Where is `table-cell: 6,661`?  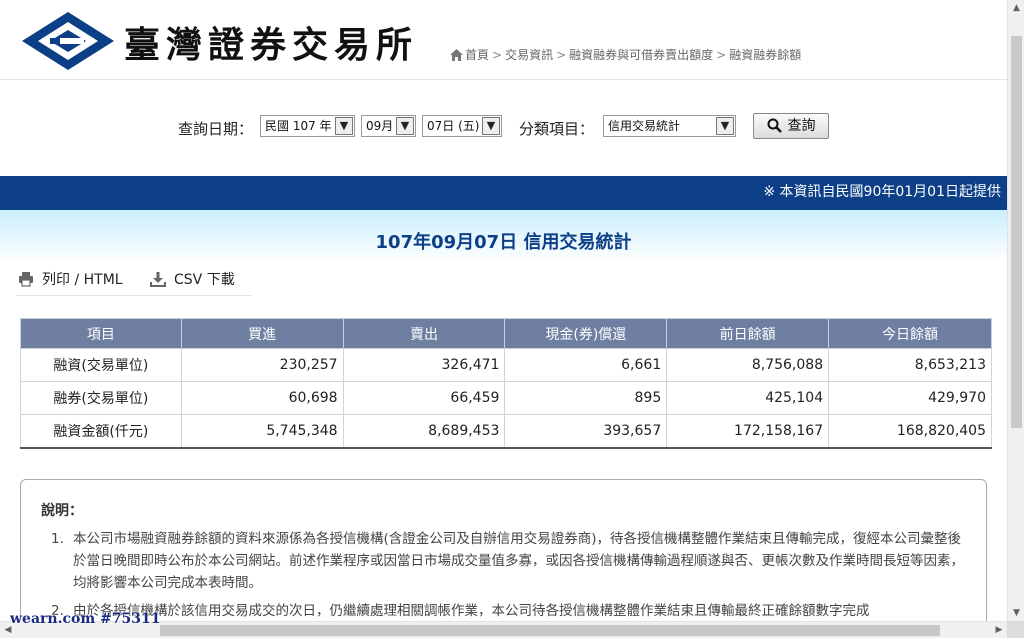 table-cell: 6,661 is located at coordinates (586, 365).